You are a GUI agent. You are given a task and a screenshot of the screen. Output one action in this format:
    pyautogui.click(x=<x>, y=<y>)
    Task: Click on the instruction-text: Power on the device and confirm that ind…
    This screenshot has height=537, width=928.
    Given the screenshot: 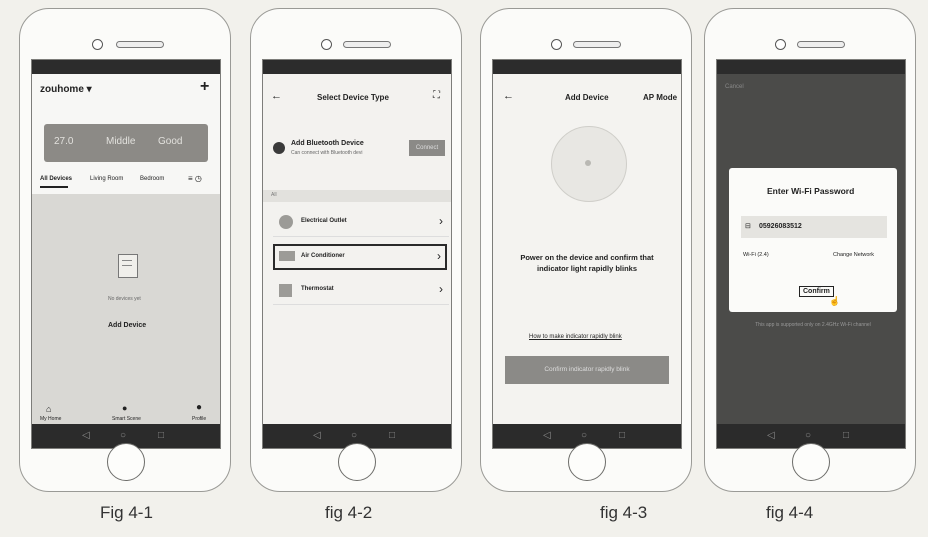 What is the action you would take?
    pyautogui.click(x=587, y=263)
    